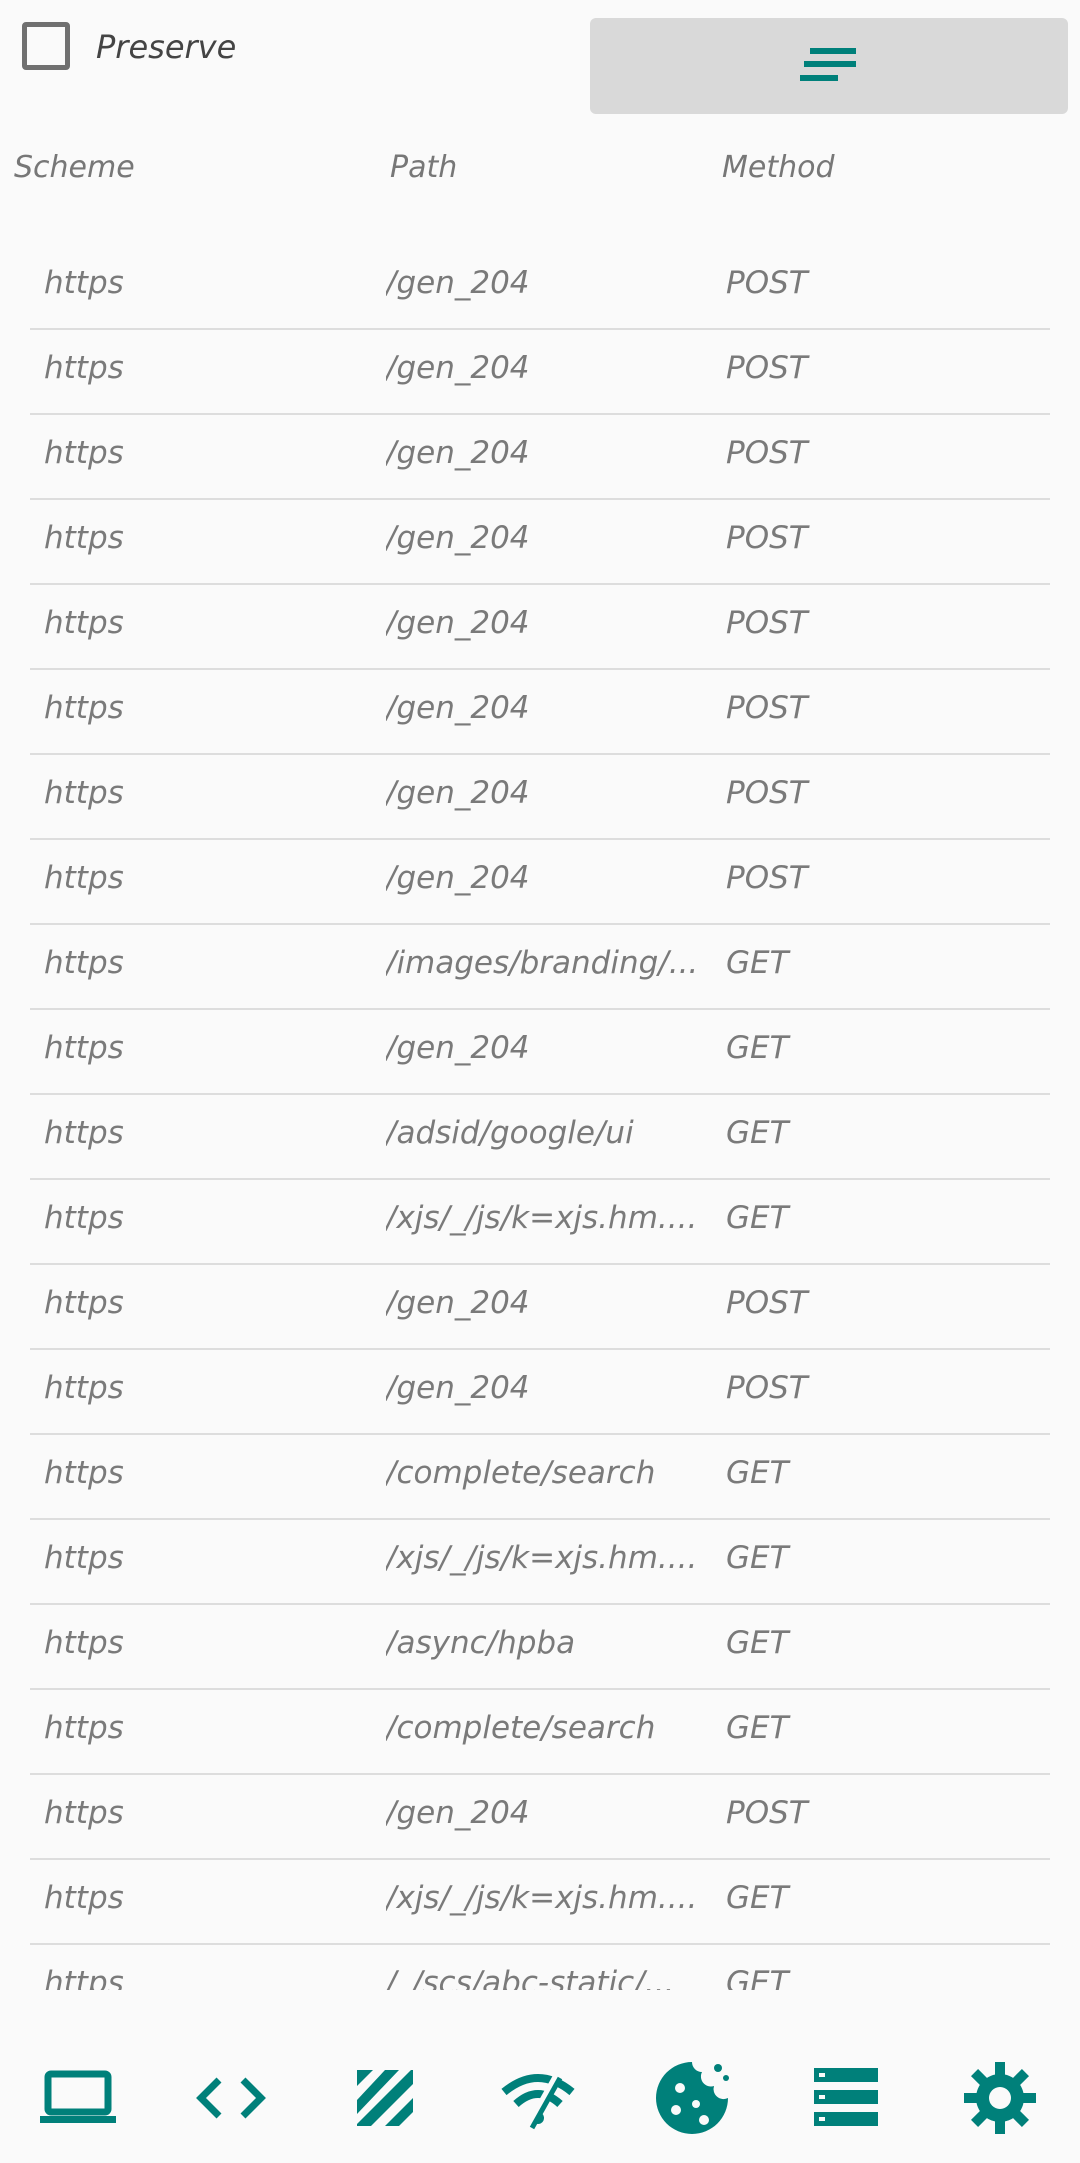  I want to click on table-row: https/images/branding/... GET, so click(540, 967).